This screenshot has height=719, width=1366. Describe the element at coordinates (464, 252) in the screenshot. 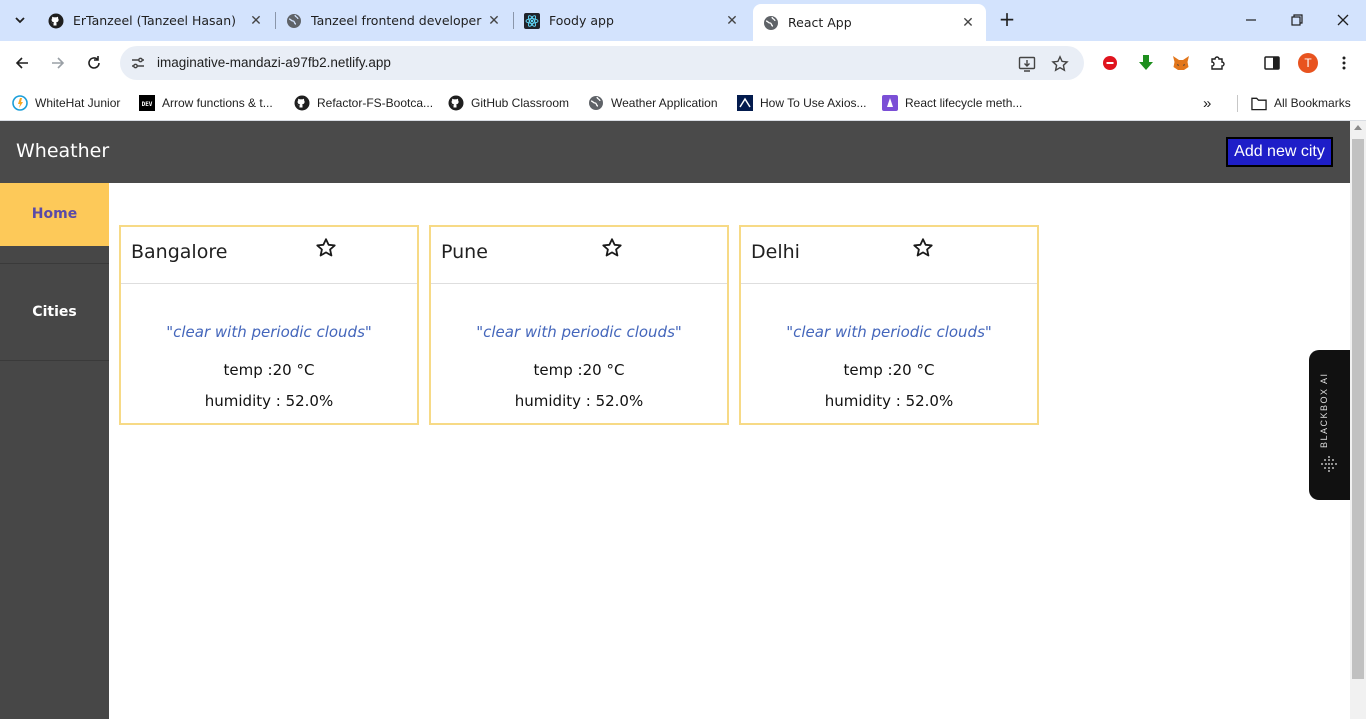

I see `card-city-name: Pune` at that location.